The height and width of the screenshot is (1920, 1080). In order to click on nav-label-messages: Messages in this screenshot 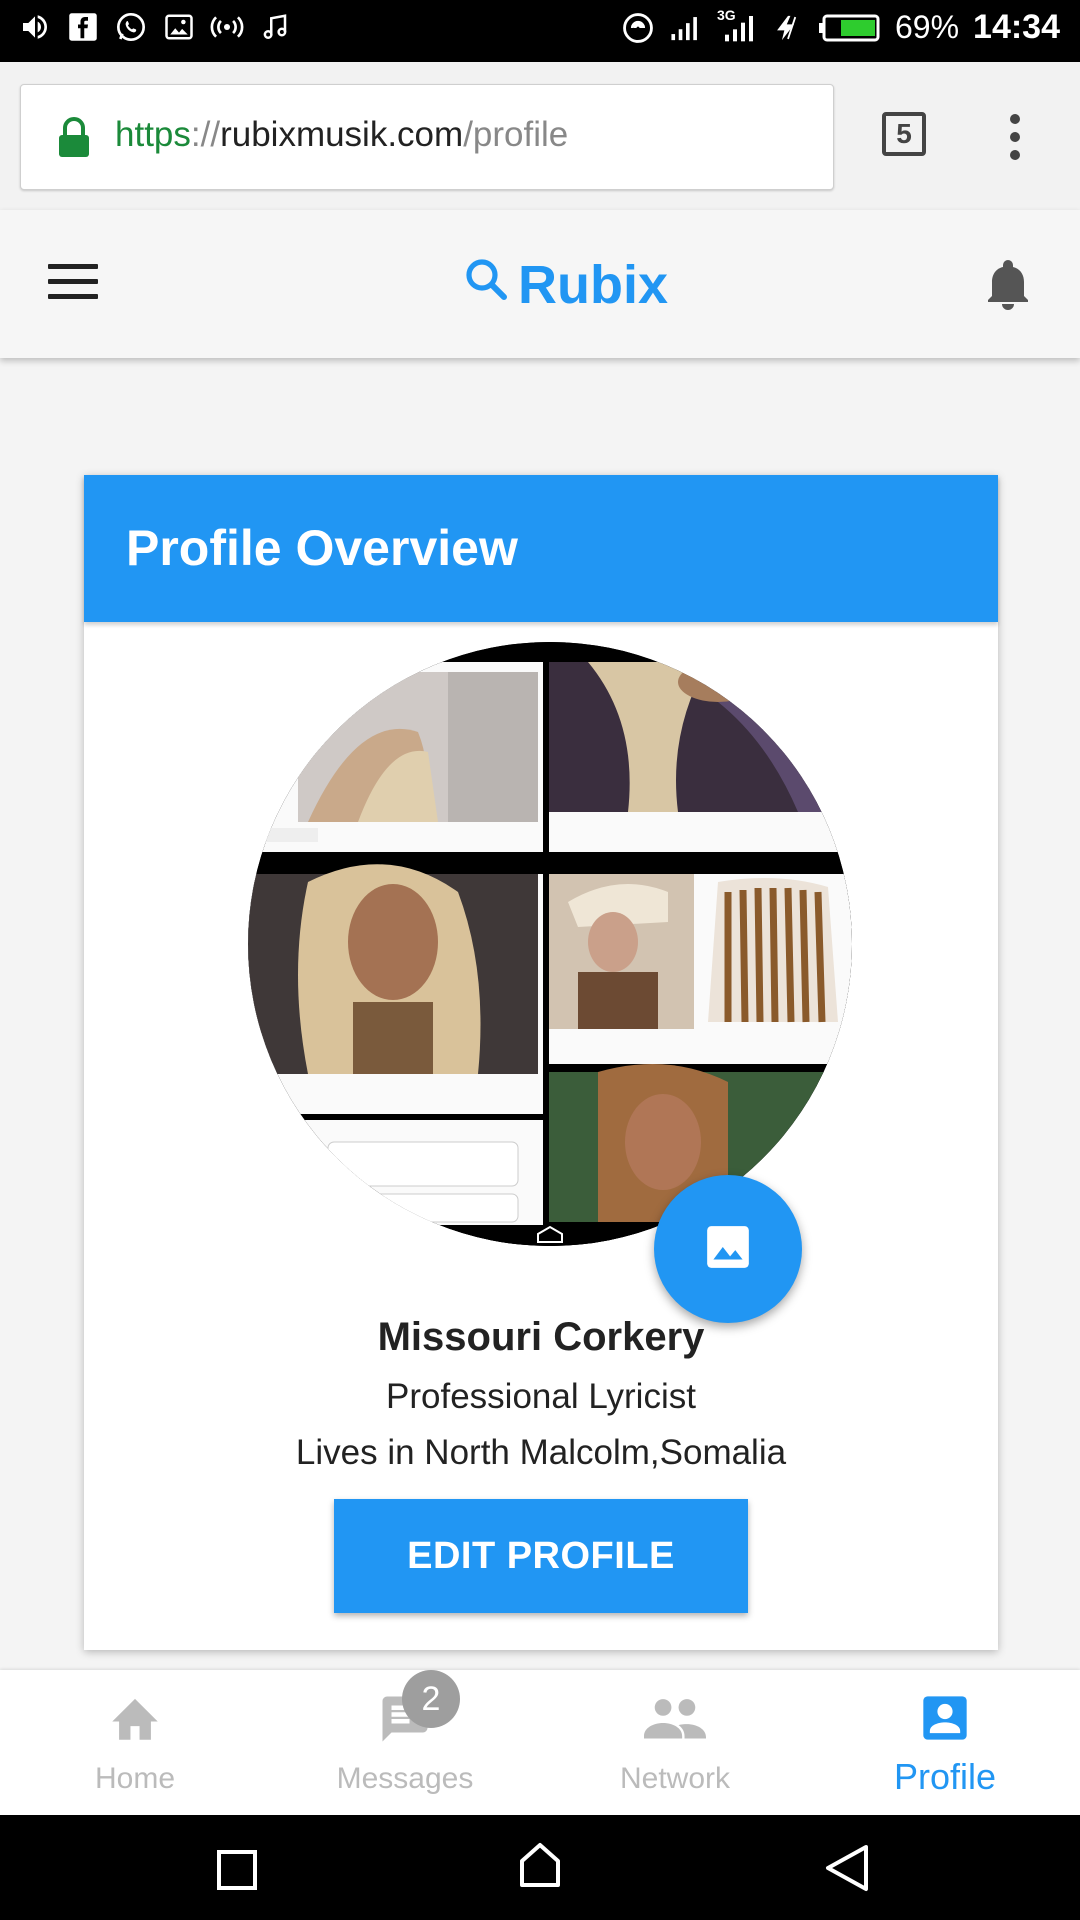, I will do `click(405, 1778)`.